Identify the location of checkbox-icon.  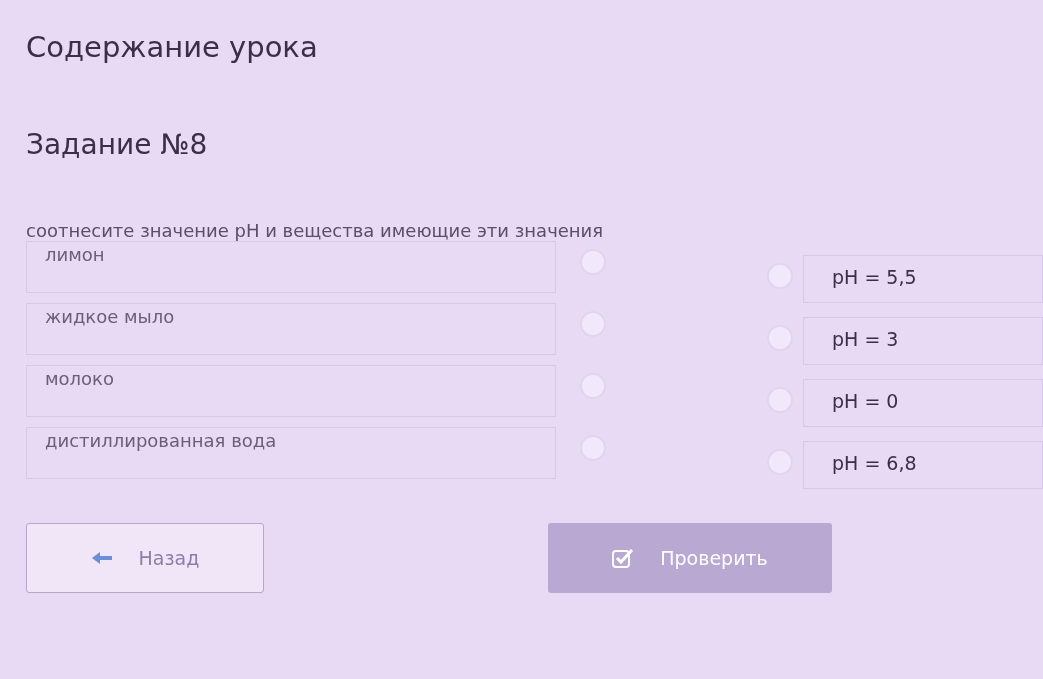
(623, 558).